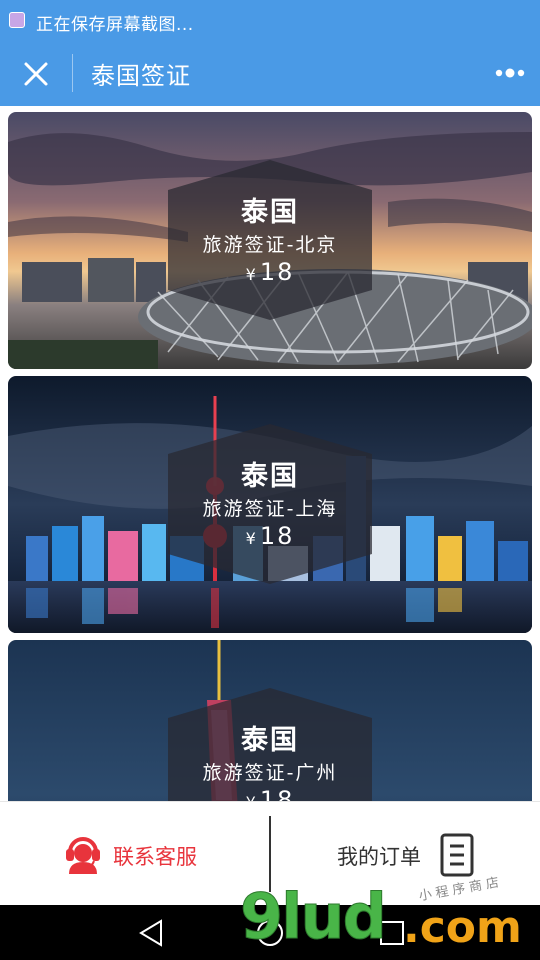 This screenshot has height=960, width=540. Describe the element at coordinates (270, 773) in the screenshot. I see `card-visa-type: 旅游签证-广州` at that location.